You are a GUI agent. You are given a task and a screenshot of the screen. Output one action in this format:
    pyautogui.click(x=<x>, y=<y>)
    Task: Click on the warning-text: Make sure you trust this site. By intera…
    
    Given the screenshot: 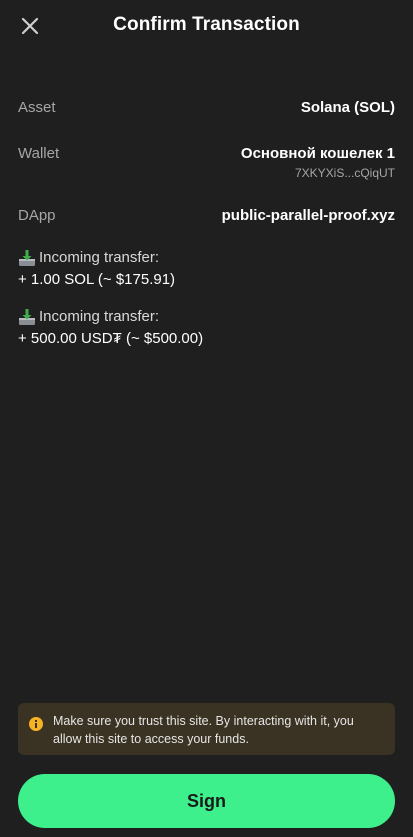 What is the action you would take?
    pyautogui.click(x=203, y=730)
    